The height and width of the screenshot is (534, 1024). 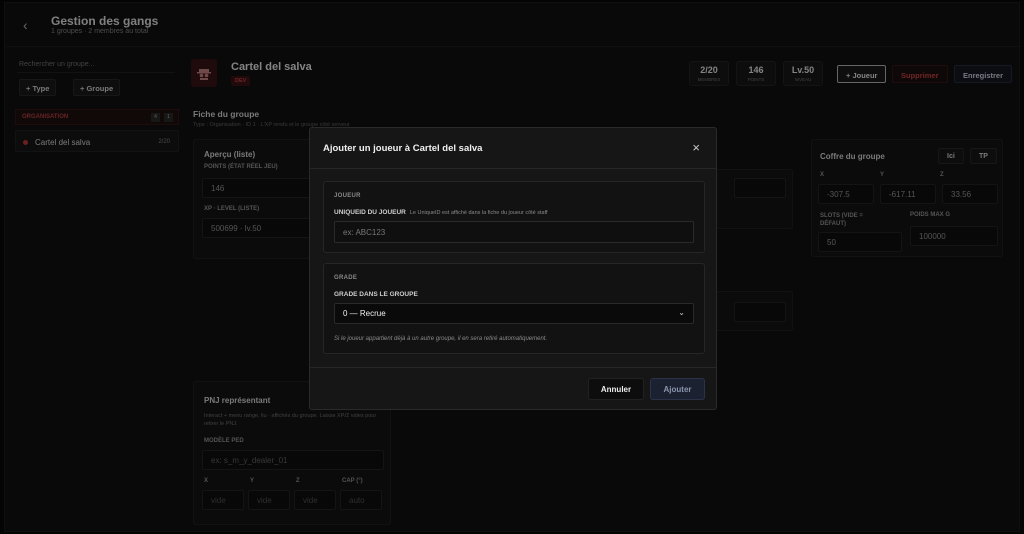 What do you see at coordinates (677, 389) in the screenshot?
I see `submit-add-button: Ajouter` at bounding box center [677, 389].